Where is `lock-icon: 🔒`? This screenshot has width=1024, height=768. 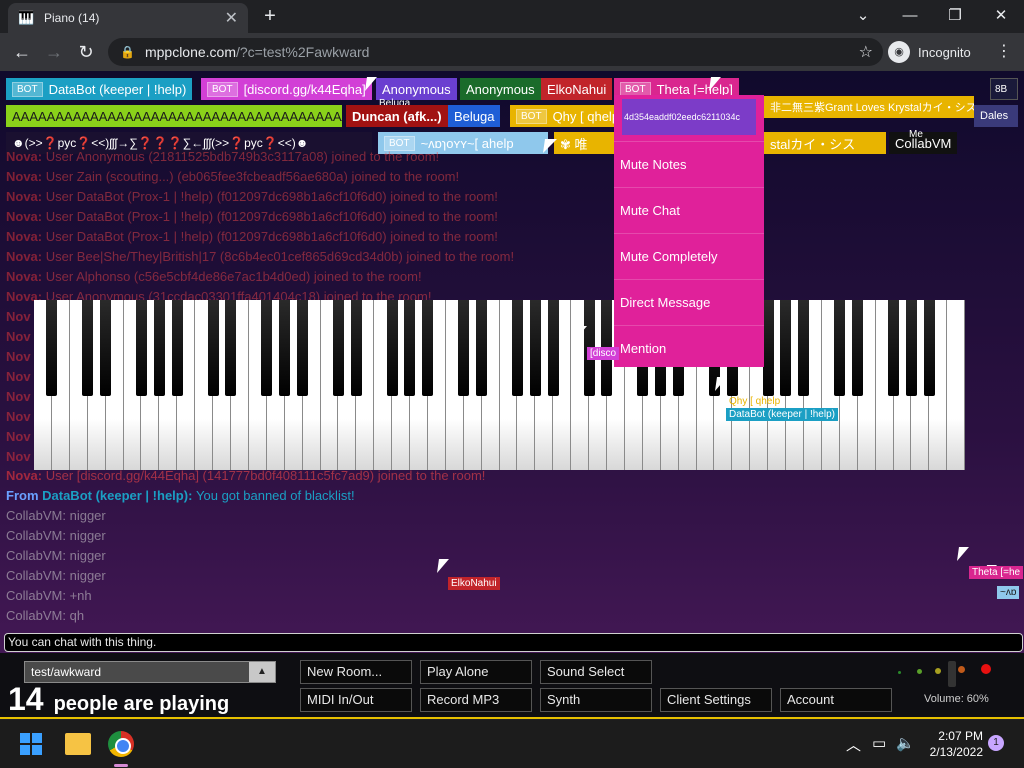
lock-icon: 🔒 is located at coordinates (127, 52).